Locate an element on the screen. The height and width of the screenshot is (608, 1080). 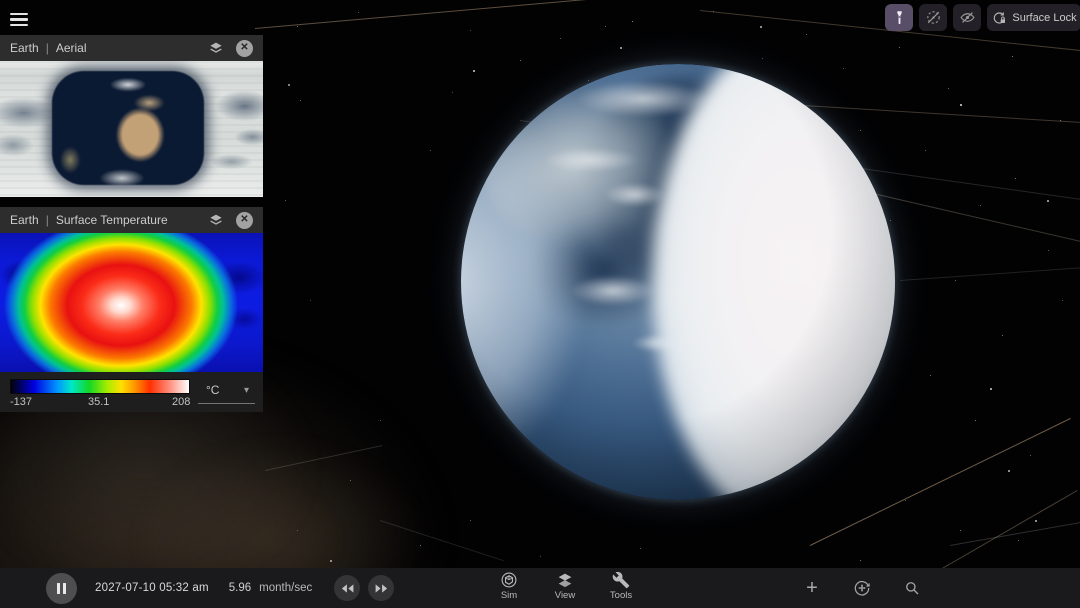
hamburger-icon is located at coordinates (19, 14).